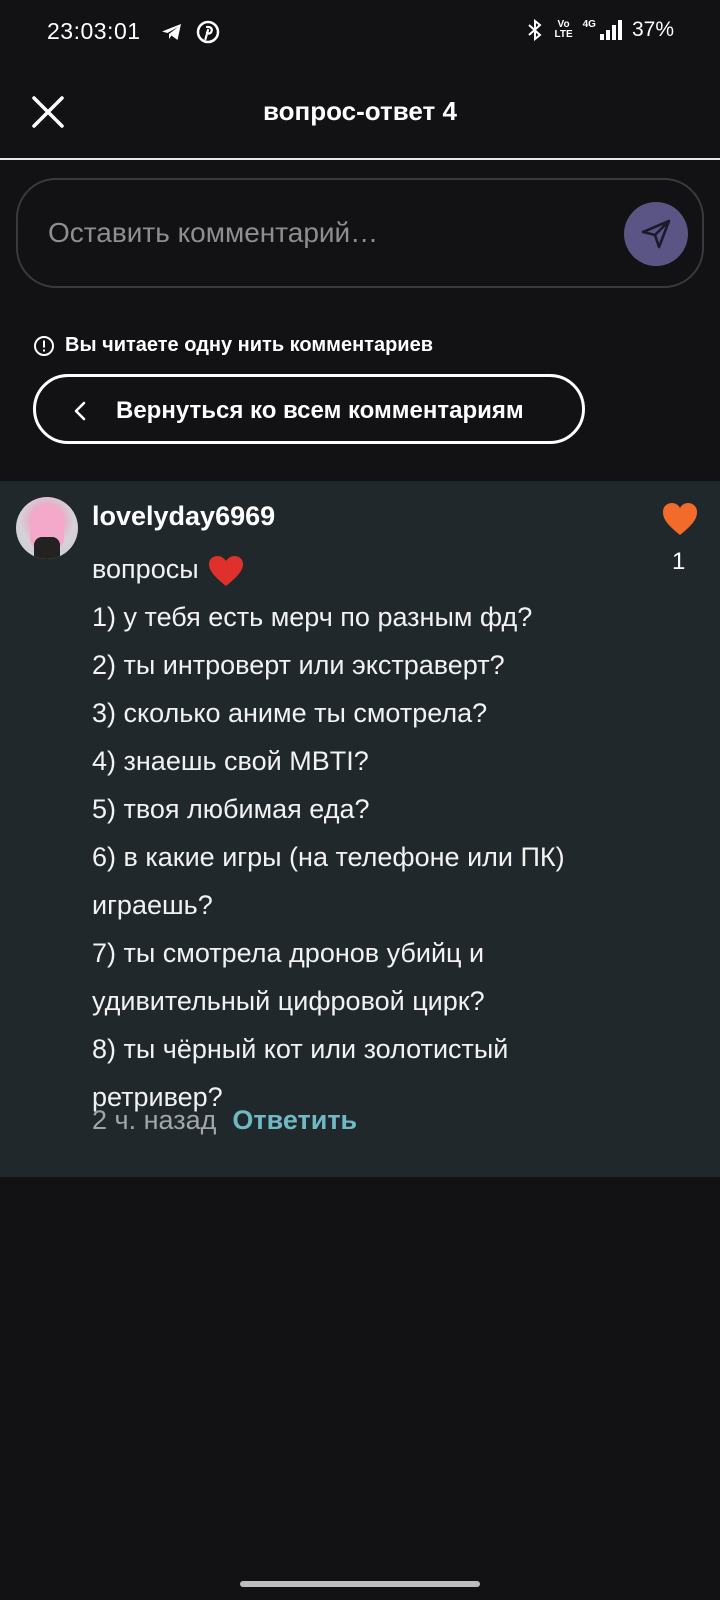 The image size is (720, 1600). I want to click on comment-composer, so click(360, 233).